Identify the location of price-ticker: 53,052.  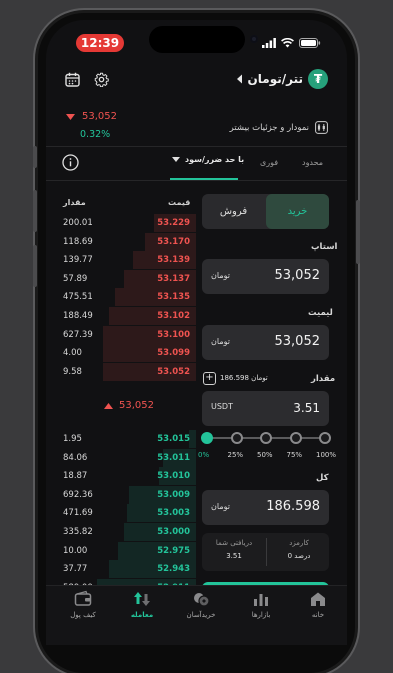
(91, 116).